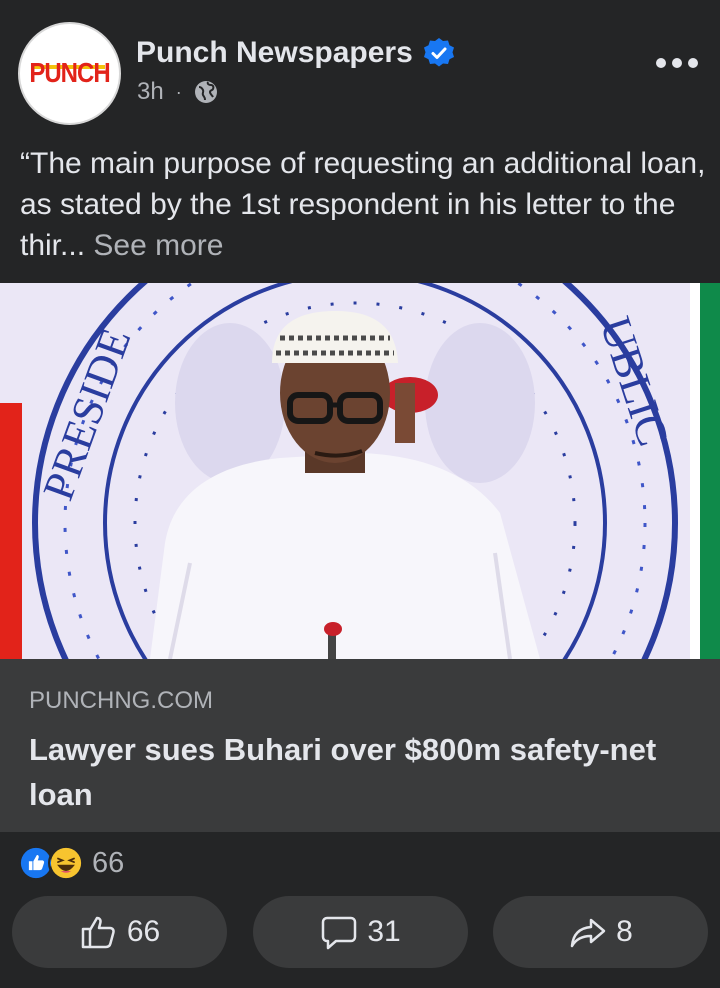 This screenshot has width=720, height=988. I want to click on post-header: PUNCH Punch Newspapers 3h ·, so click(360, 67).